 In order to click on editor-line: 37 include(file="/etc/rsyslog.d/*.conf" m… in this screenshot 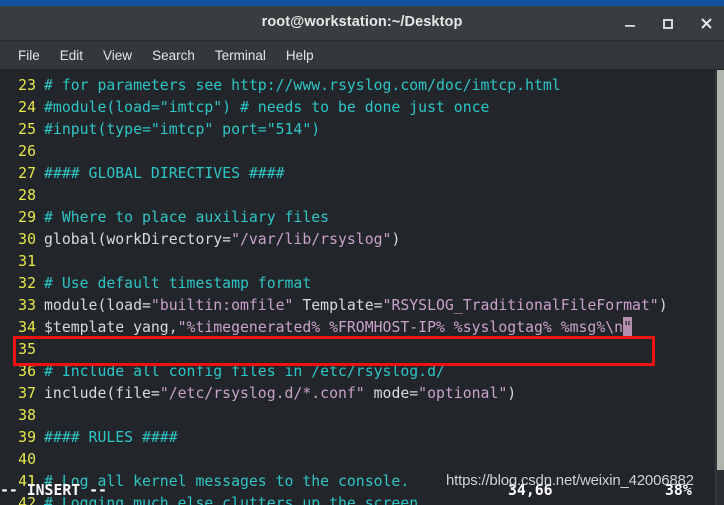, I will do `click(357, 394)`.